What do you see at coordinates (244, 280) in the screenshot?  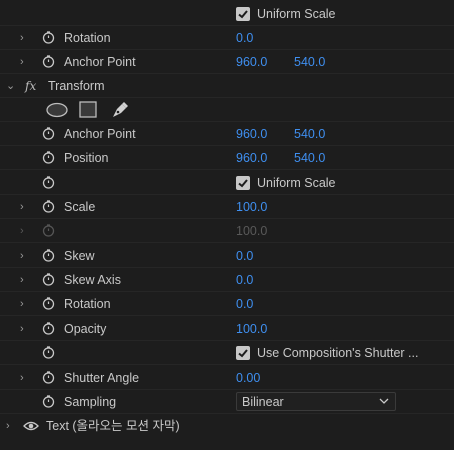 I see `skew-axis-value: 0.0` at bounding box center [244, 280].